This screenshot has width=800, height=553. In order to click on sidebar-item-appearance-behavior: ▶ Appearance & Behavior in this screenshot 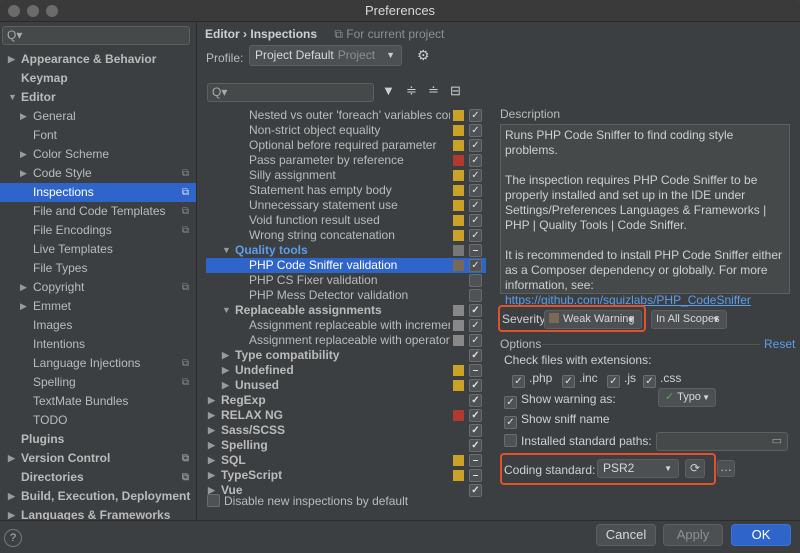, I will do `click(98, 59)`.